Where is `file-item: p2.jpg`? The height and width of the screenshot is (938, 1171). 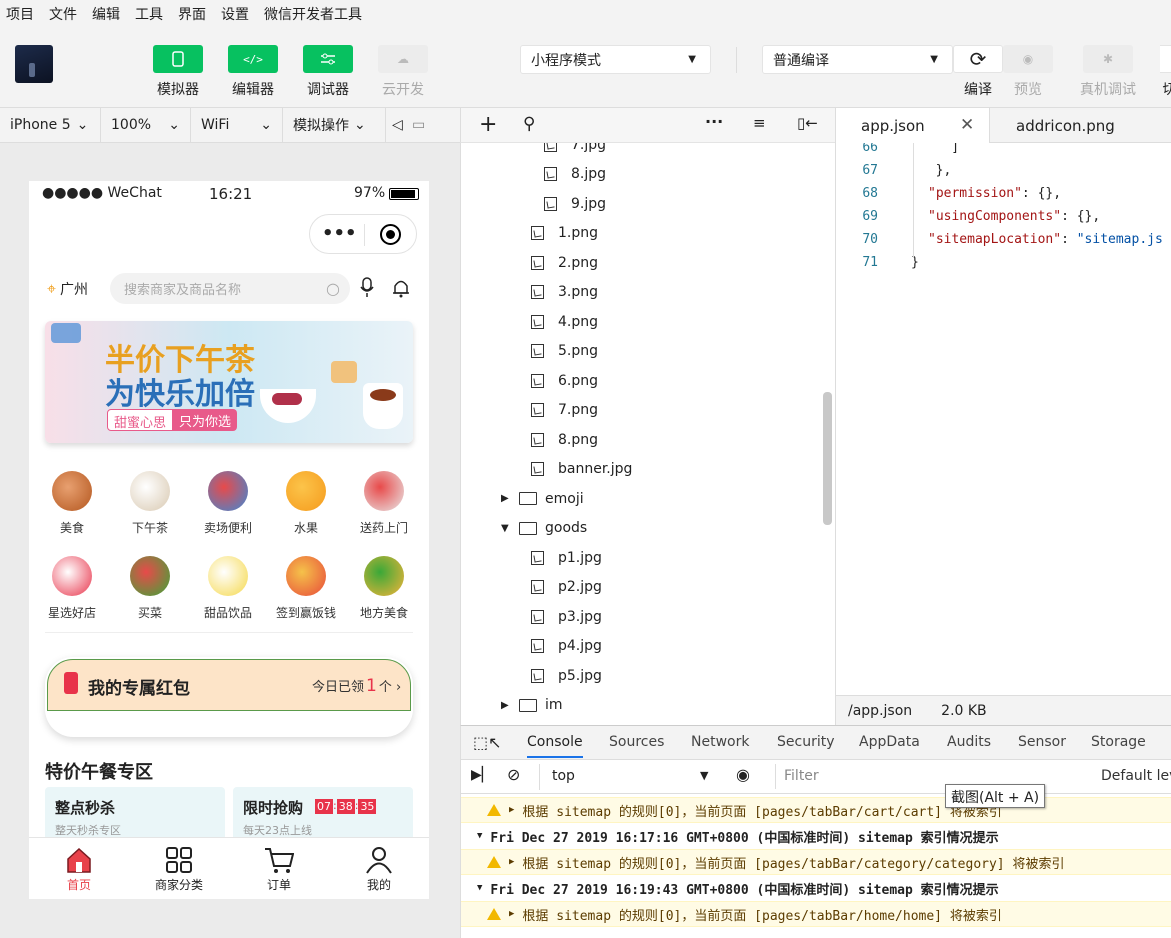 file-item: p2.jpg is located at coordinates (566, 587).